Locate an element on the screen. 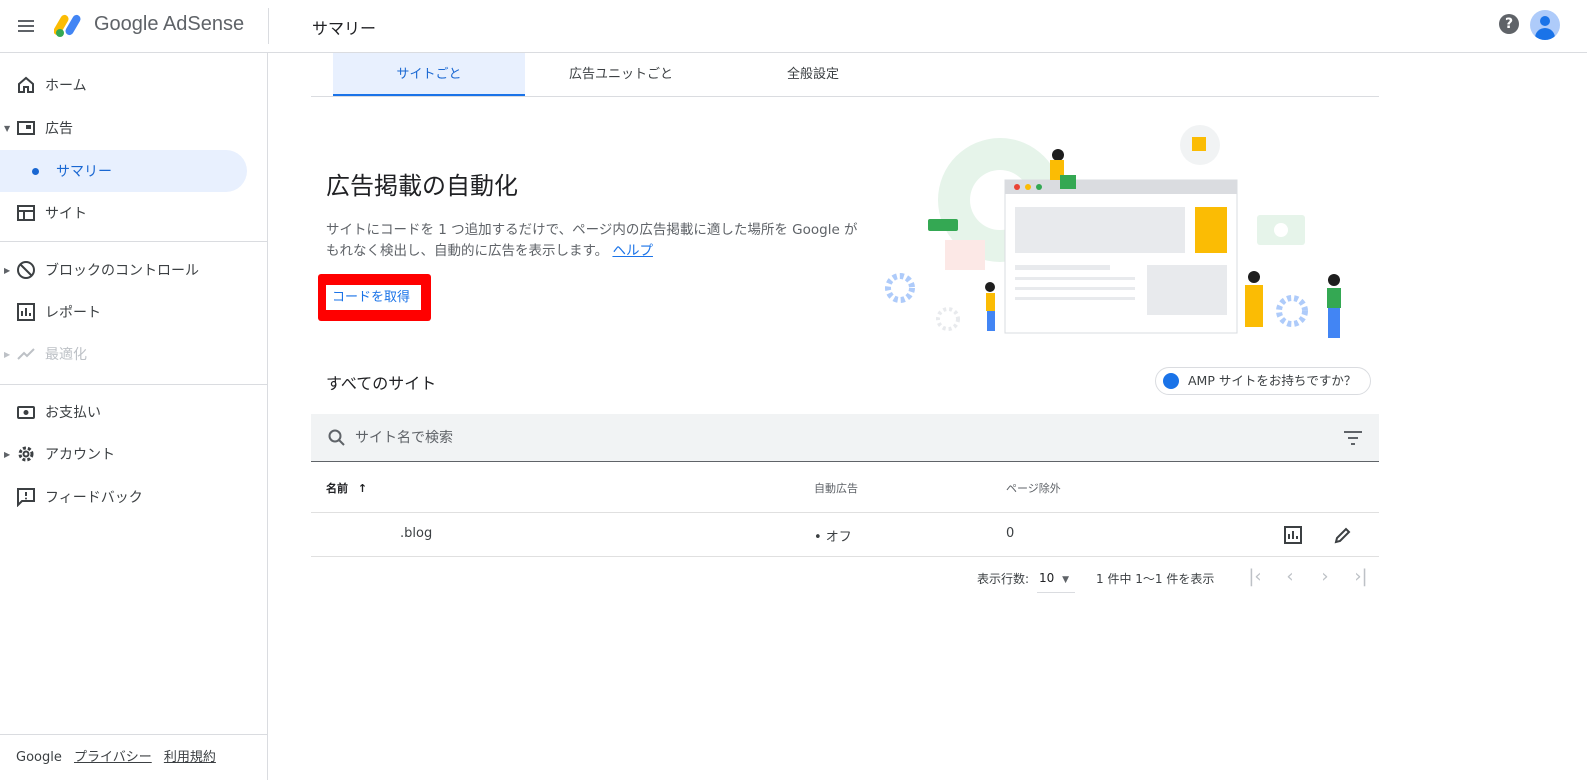  amp-chip-label: AMP サイトをお持ちですか？ is located at coordinates (1272, 380).